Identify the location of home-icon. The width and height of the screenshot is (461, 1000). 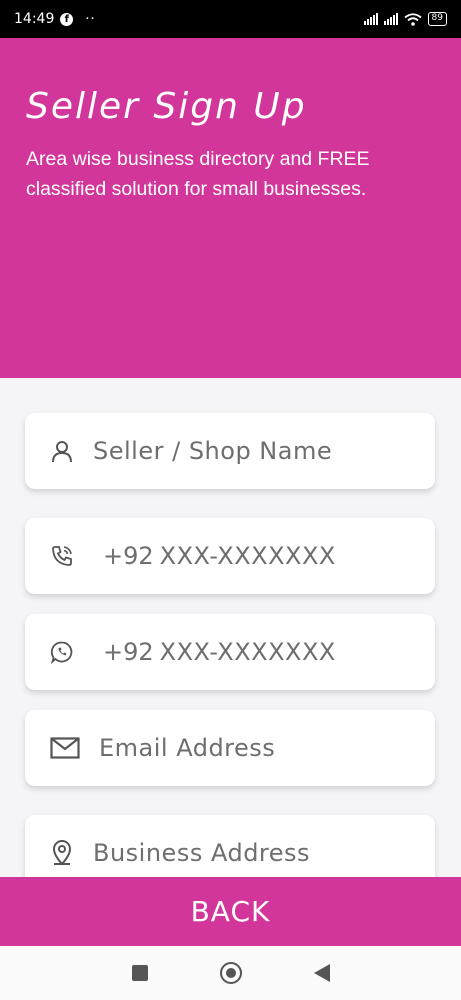
(230, 973).